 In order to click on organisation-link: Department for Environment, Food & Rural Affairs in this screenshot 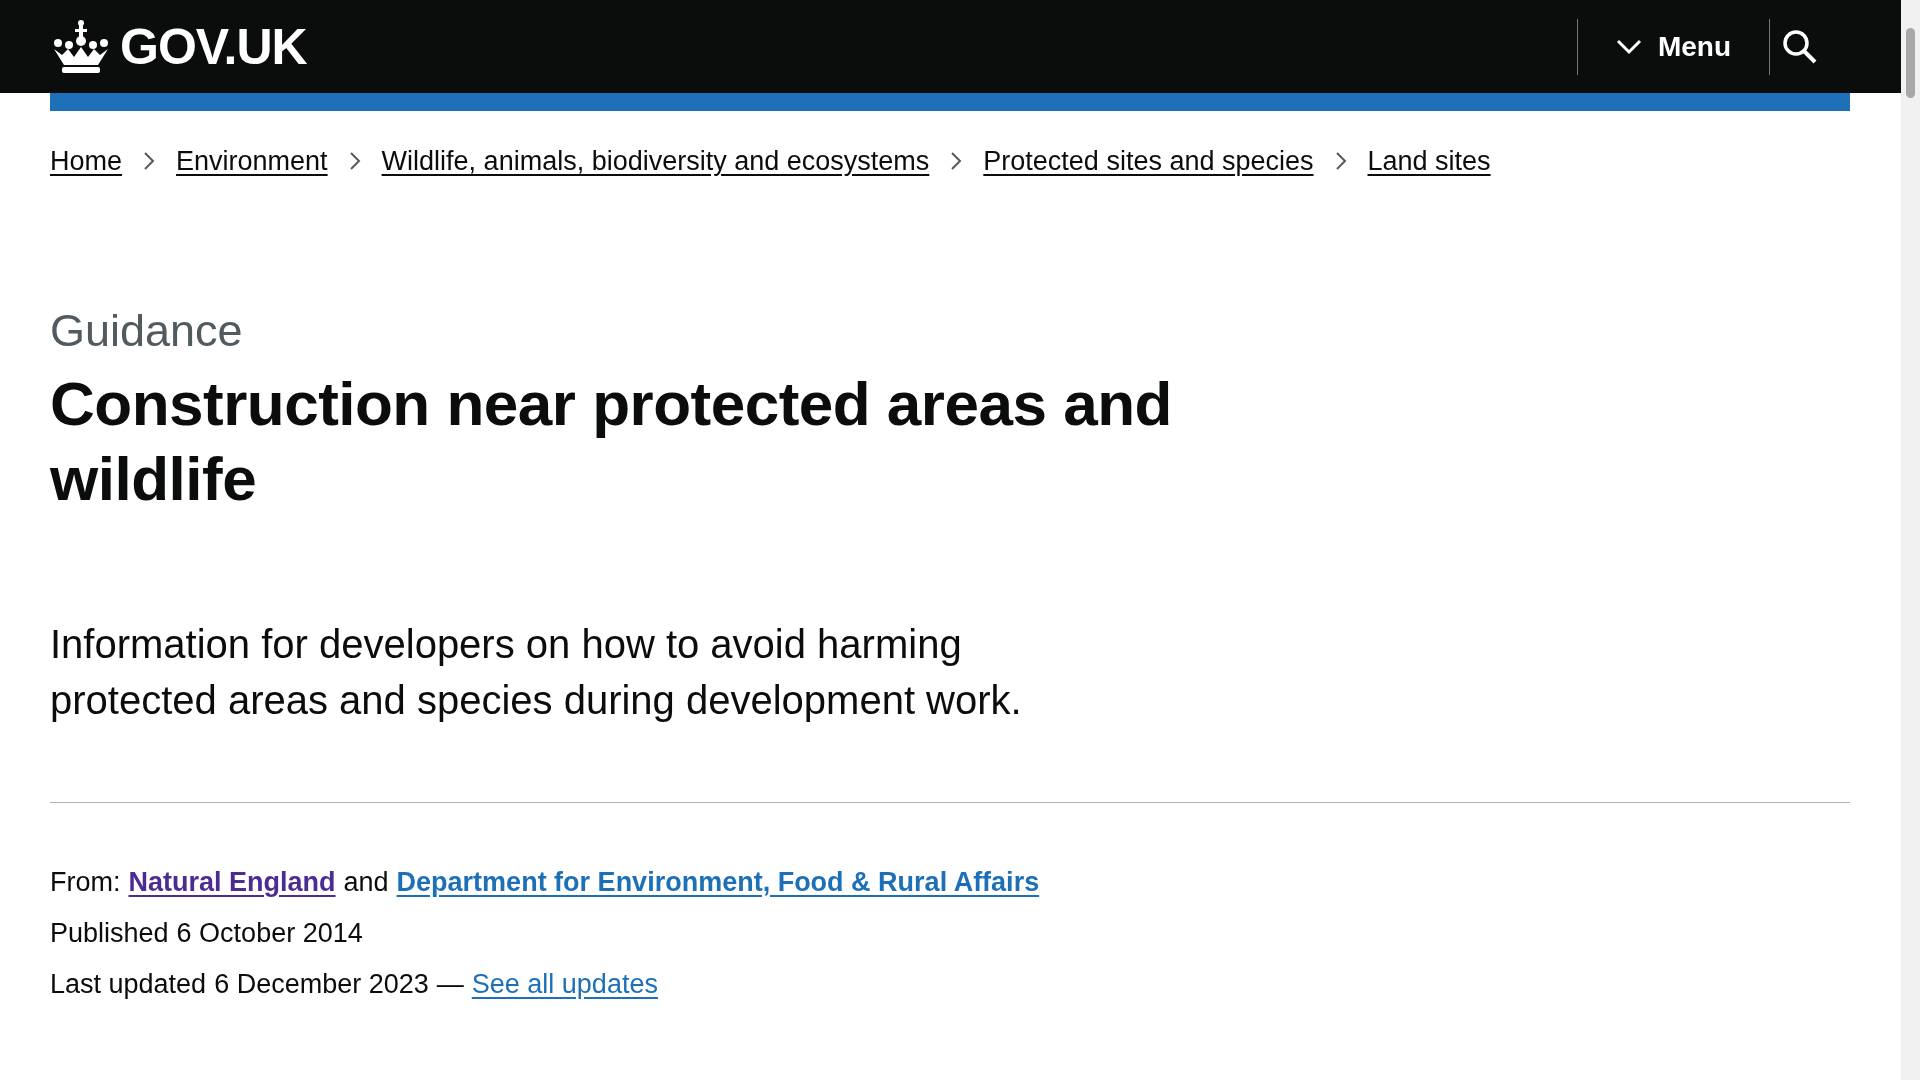, I will do `click(718, 882)`.